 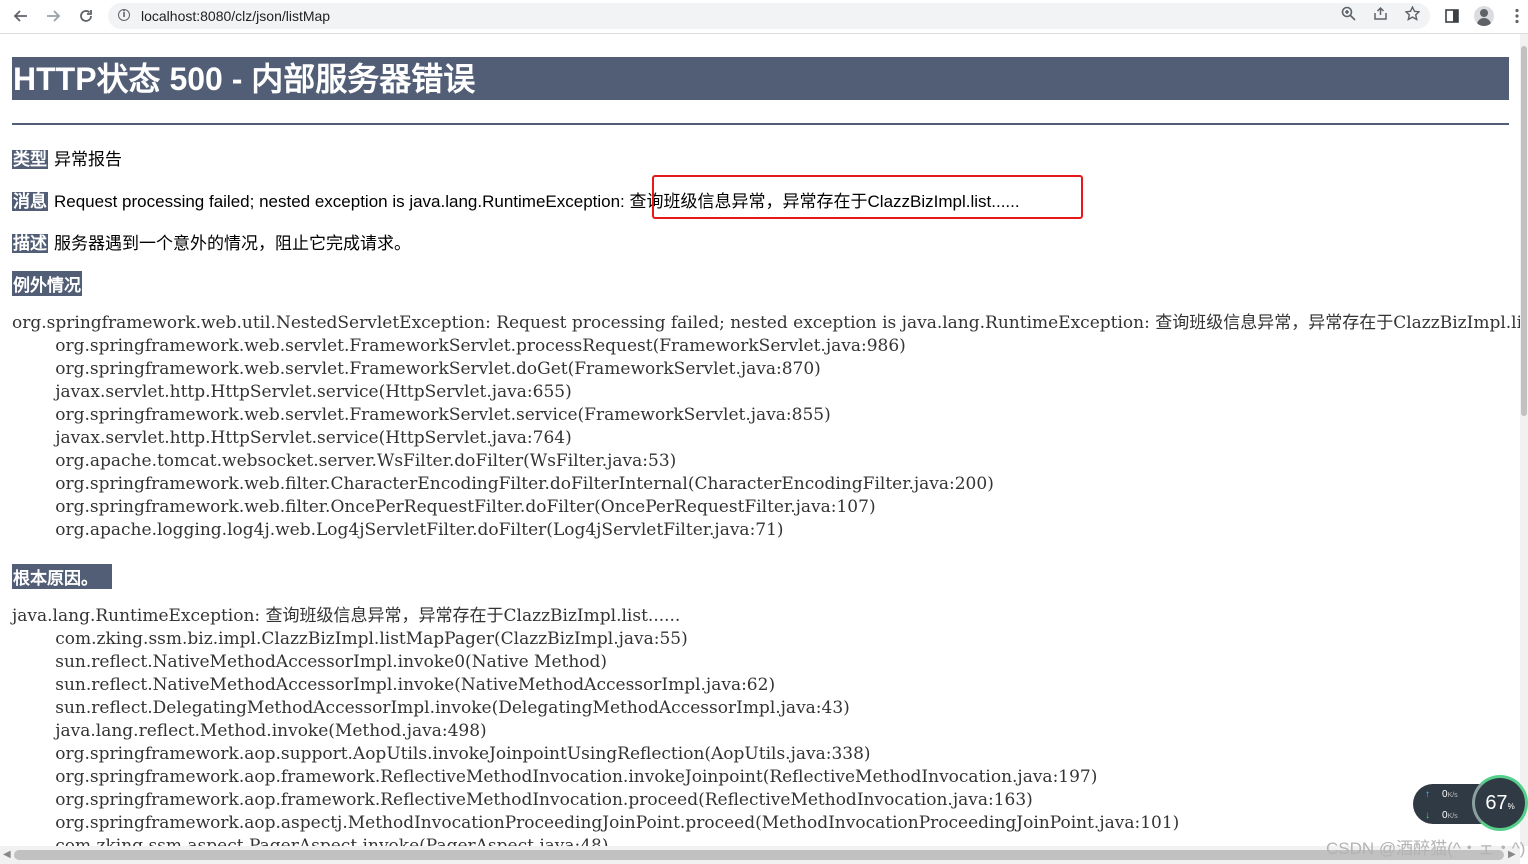 What do you see at coordinates (1412, 13) in the screenshot?
I see `star-icon` at bounding box center [1412, 13].